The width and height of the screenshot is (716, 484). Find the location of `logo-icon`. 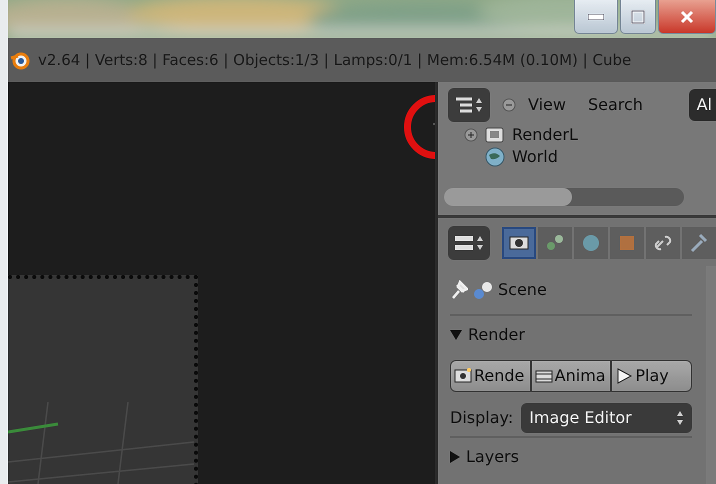

logo-icon is located at coordinates (20, 60).